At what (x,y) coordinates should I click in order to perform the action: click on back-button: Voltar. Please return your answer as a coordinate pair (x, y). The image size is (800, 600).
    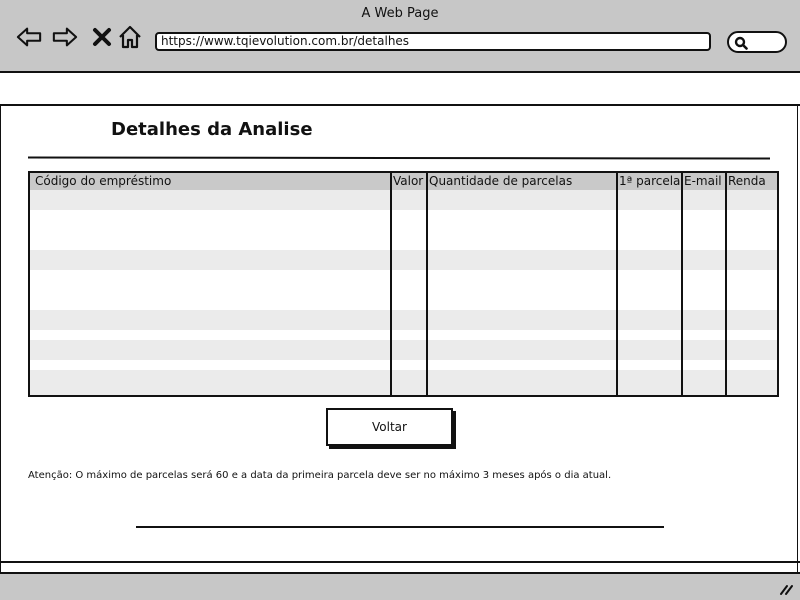
    Looking at the image, I should click on (389, 427).